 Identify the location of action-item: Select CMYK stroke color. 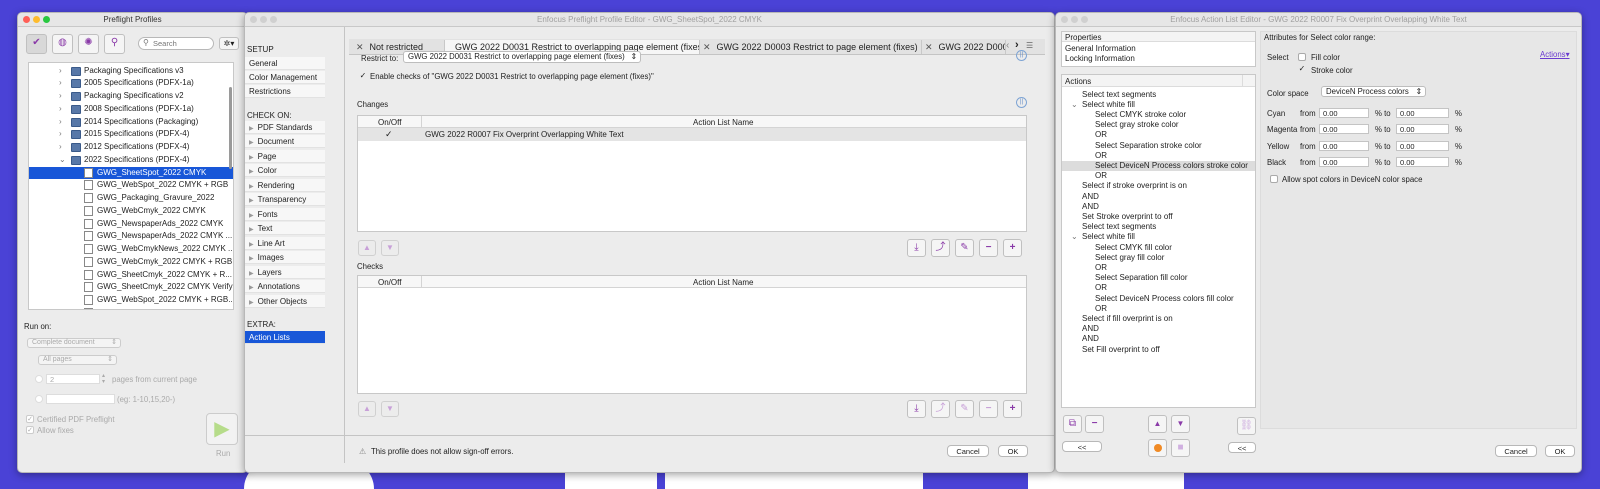
(1158, 115).